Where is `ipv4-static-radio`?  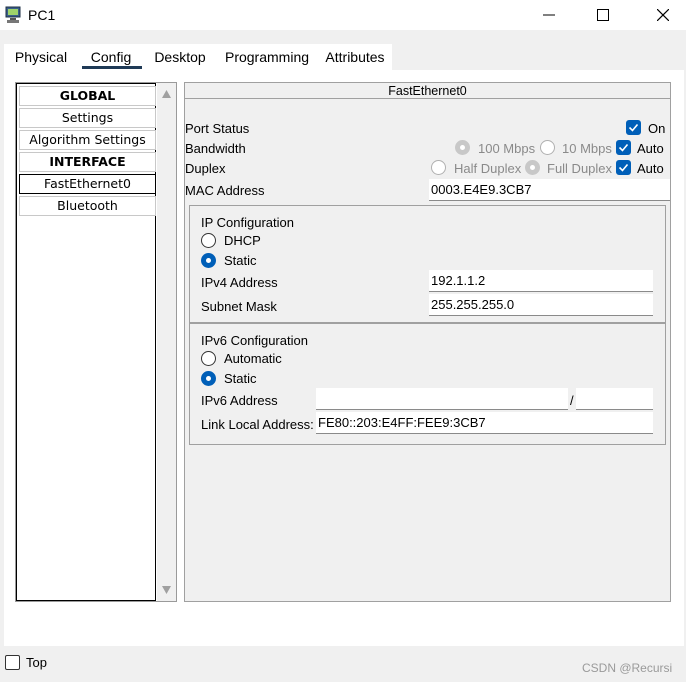
ipv4-static-radio is located at coordinates (208, 260).